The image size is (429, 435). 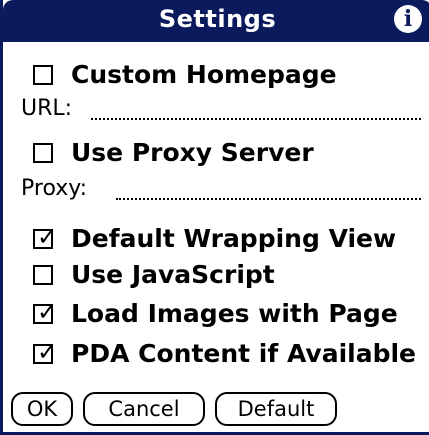 I want to click on info-icon-glyph: i, so click(x=408, y=19).